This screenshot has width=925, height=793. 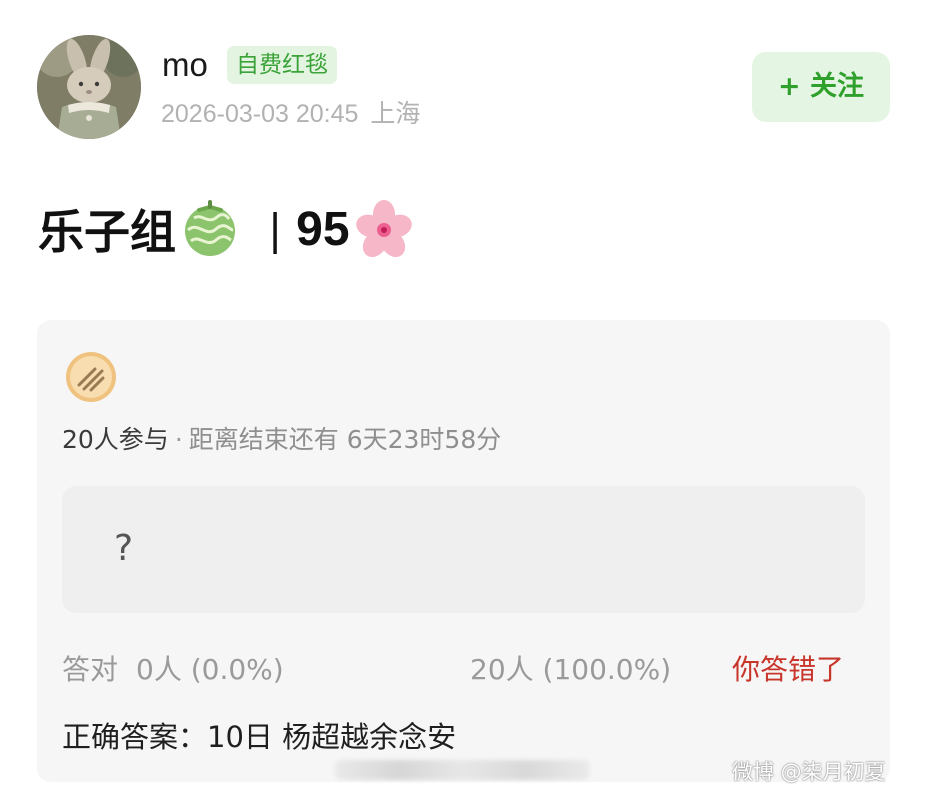 I want to click on user-avatar, so click(x=89, y=87).